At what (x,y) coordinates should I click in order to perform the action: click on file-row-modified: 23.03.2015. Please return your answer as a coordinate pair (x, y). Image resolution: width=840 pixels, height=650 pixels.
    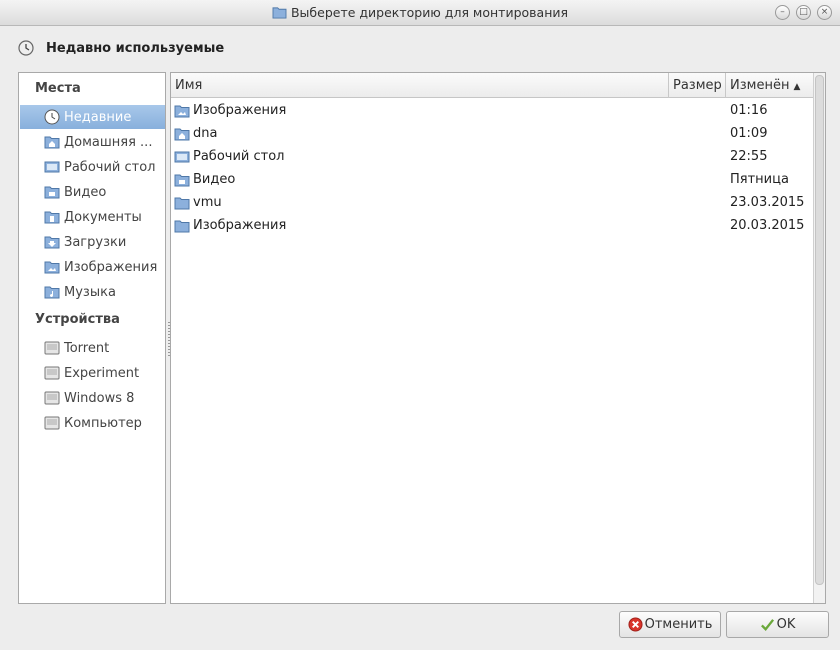
    Looking at the image, I should click on (767, 202).